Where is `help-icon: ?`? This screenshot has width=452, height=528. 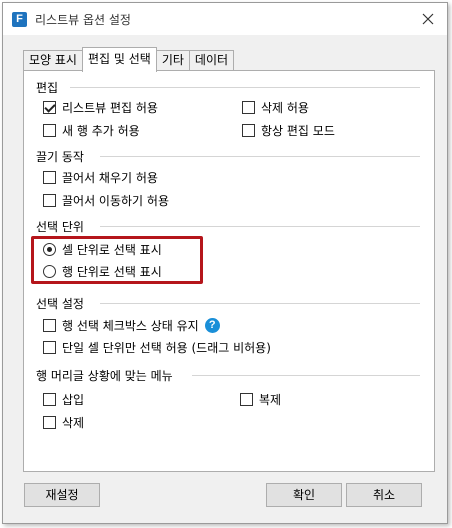 help-icon: ? is located at coordinates (212, 325).